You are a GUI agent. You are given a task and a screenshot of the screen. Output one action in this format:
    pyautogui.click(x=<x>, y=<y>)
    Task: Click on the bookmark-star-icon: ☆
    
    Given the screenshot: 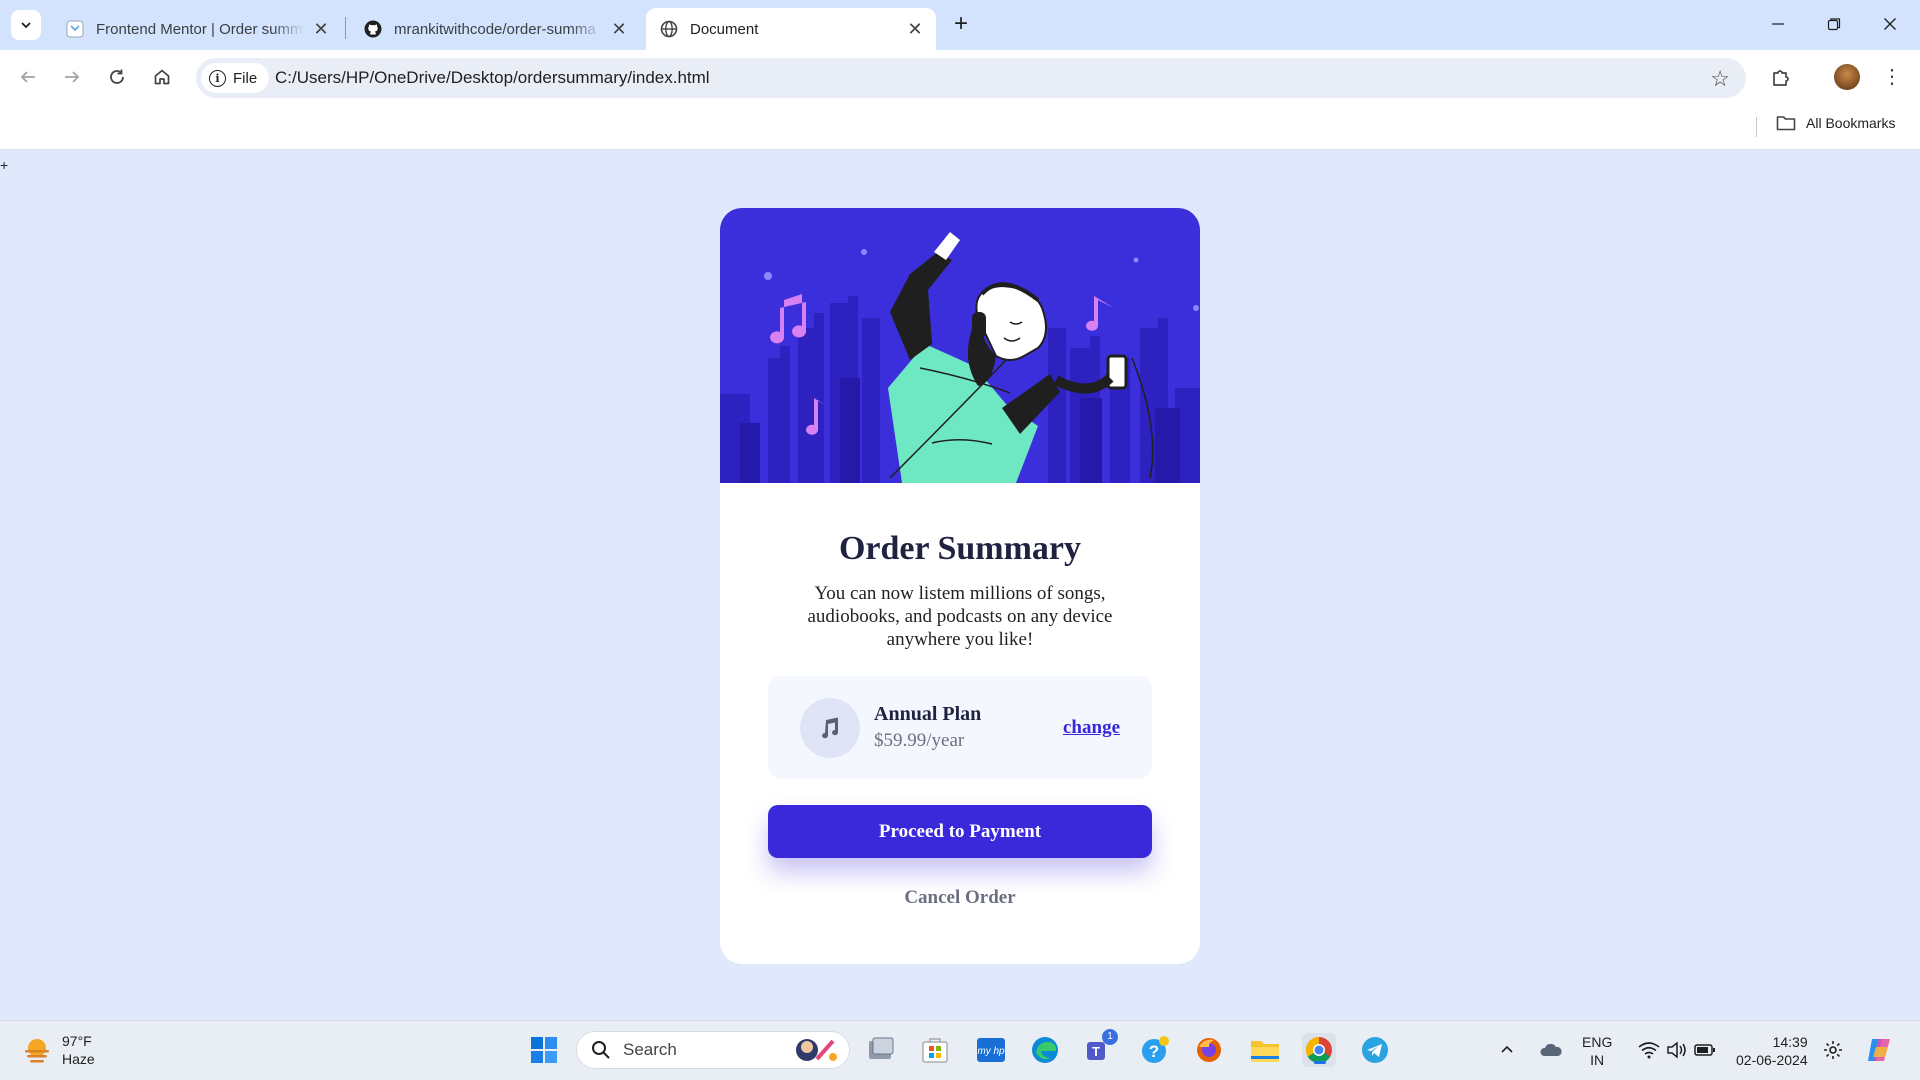 What is the action you would take?
    pyautogui.click(x=1720, y=79)
    